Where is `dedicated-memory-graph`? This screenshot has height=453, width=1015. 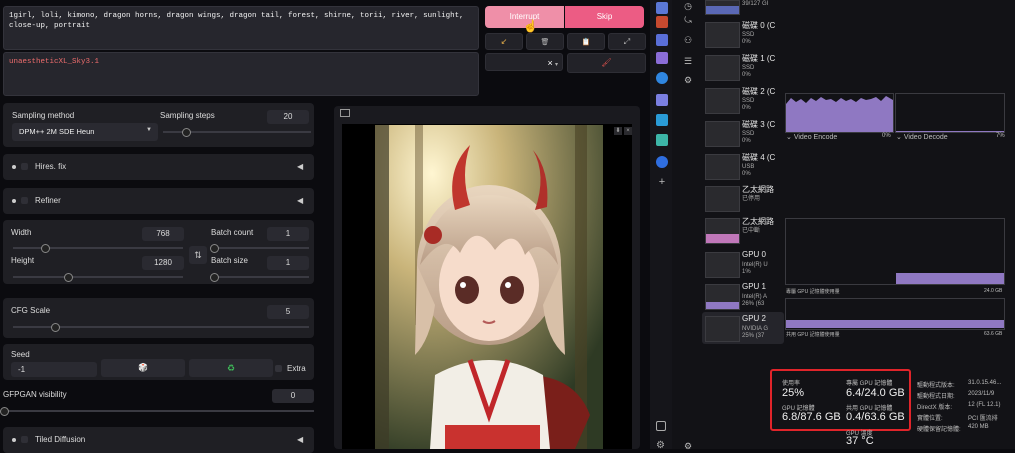
dedicated-memory-graph is located at coordinates (895, 251).